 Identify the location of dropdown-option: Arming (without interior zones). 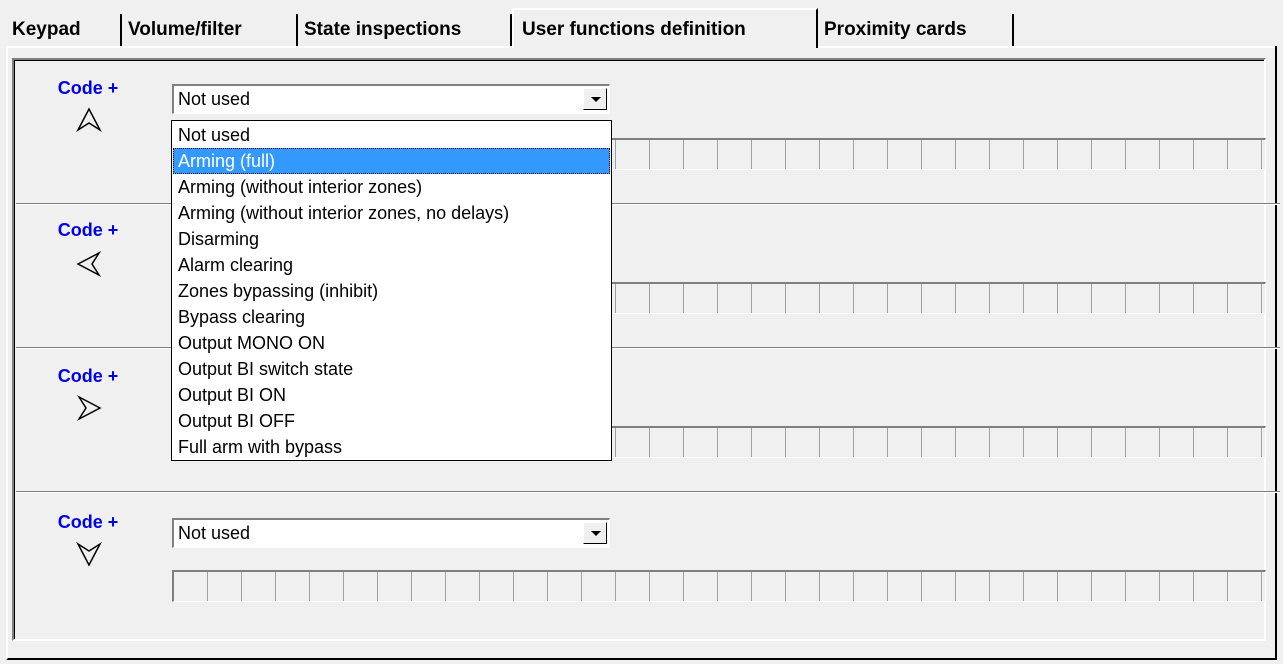
(391, 187).